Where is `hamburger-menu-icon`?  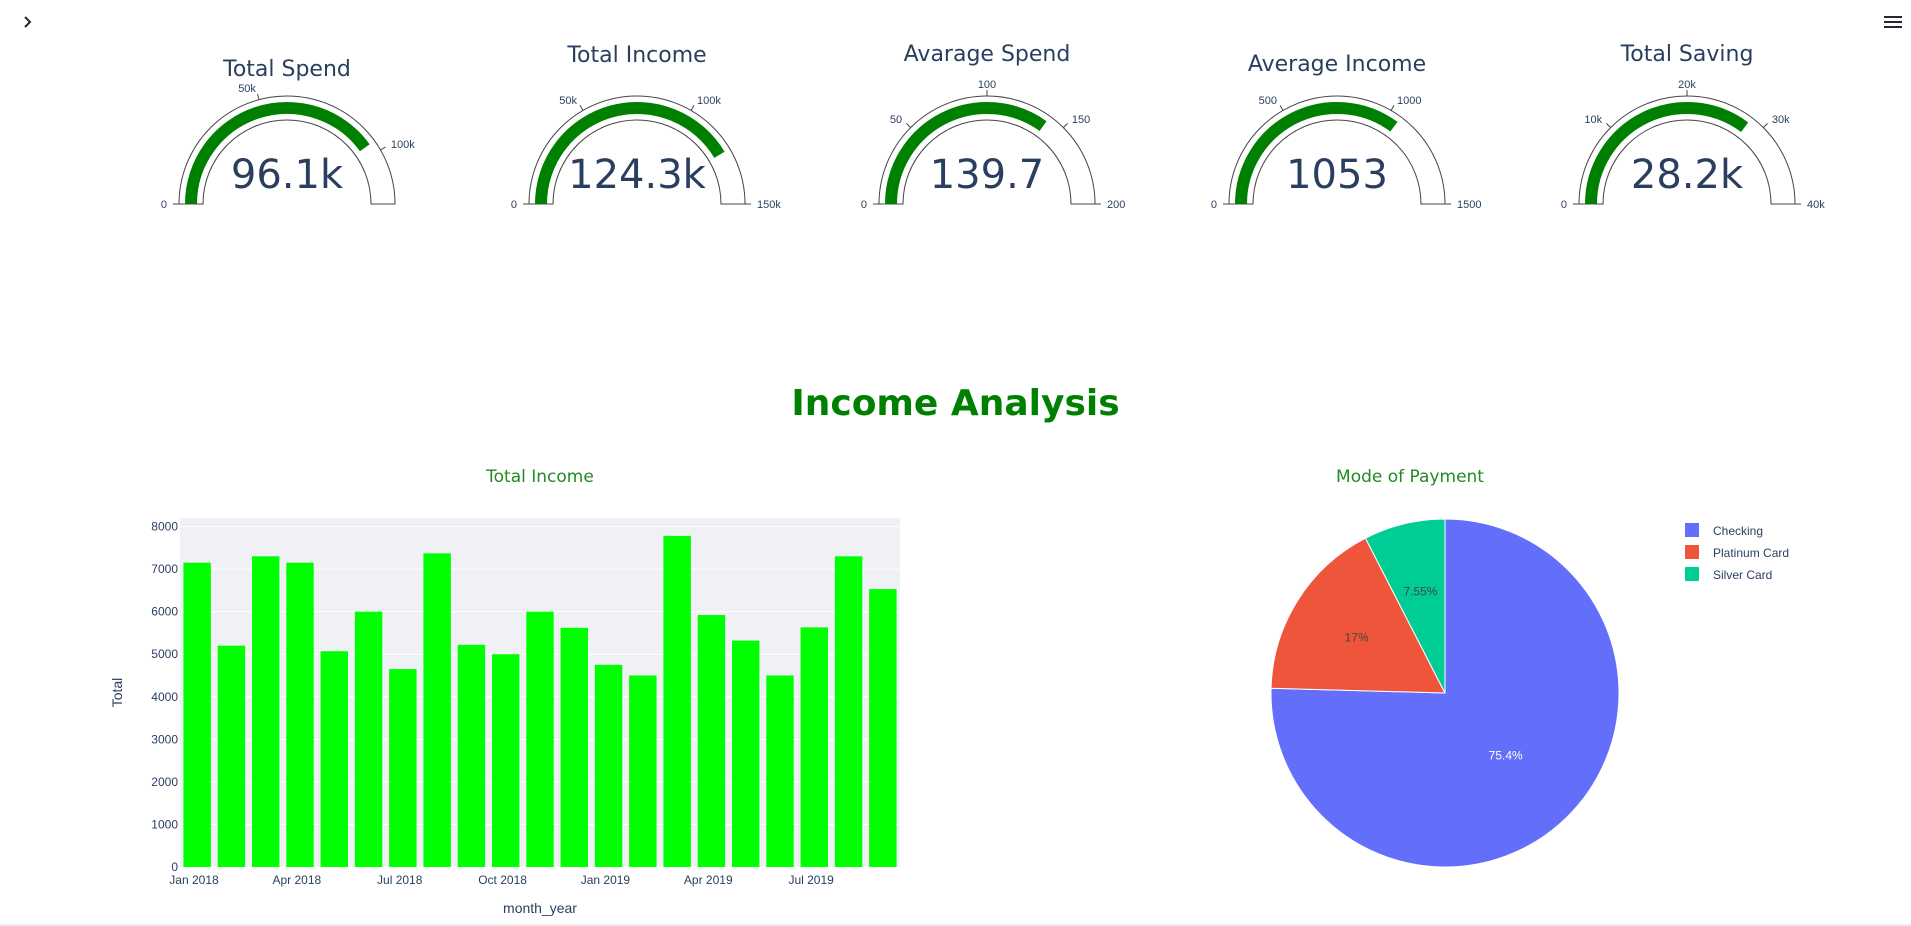 hamburger-menu-icon is located at coordinates (1893, 22).